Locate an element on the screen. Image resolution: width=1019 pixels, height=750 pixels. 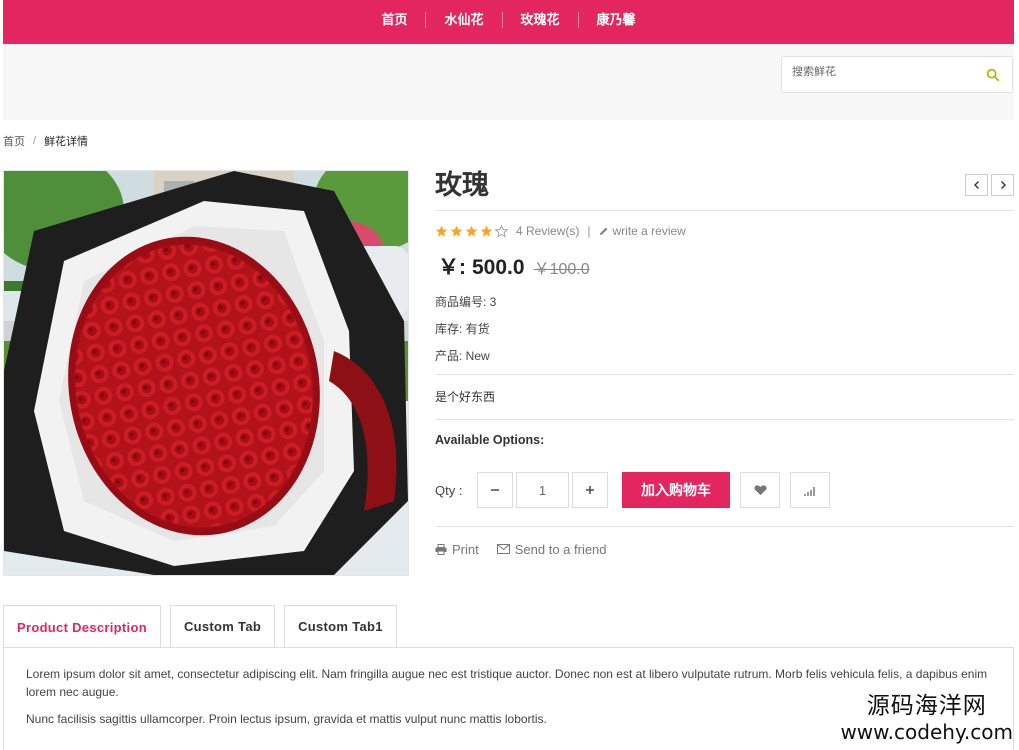
write-review-label: write a review is located at coordinates (649, 231).